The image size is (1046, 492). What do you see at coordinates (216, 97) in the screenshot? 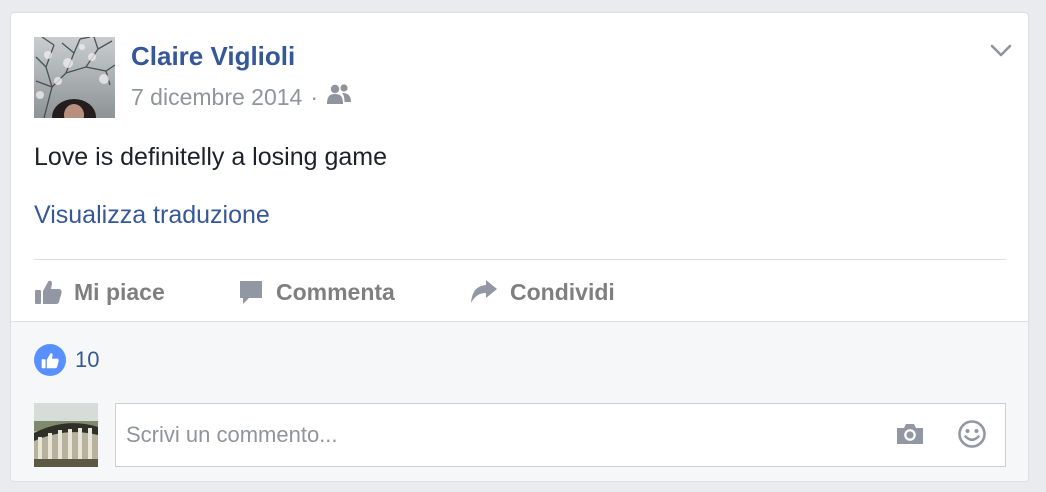
I see `post-date-link: 7 dicembre 2014` at bounding box center [216, 97].